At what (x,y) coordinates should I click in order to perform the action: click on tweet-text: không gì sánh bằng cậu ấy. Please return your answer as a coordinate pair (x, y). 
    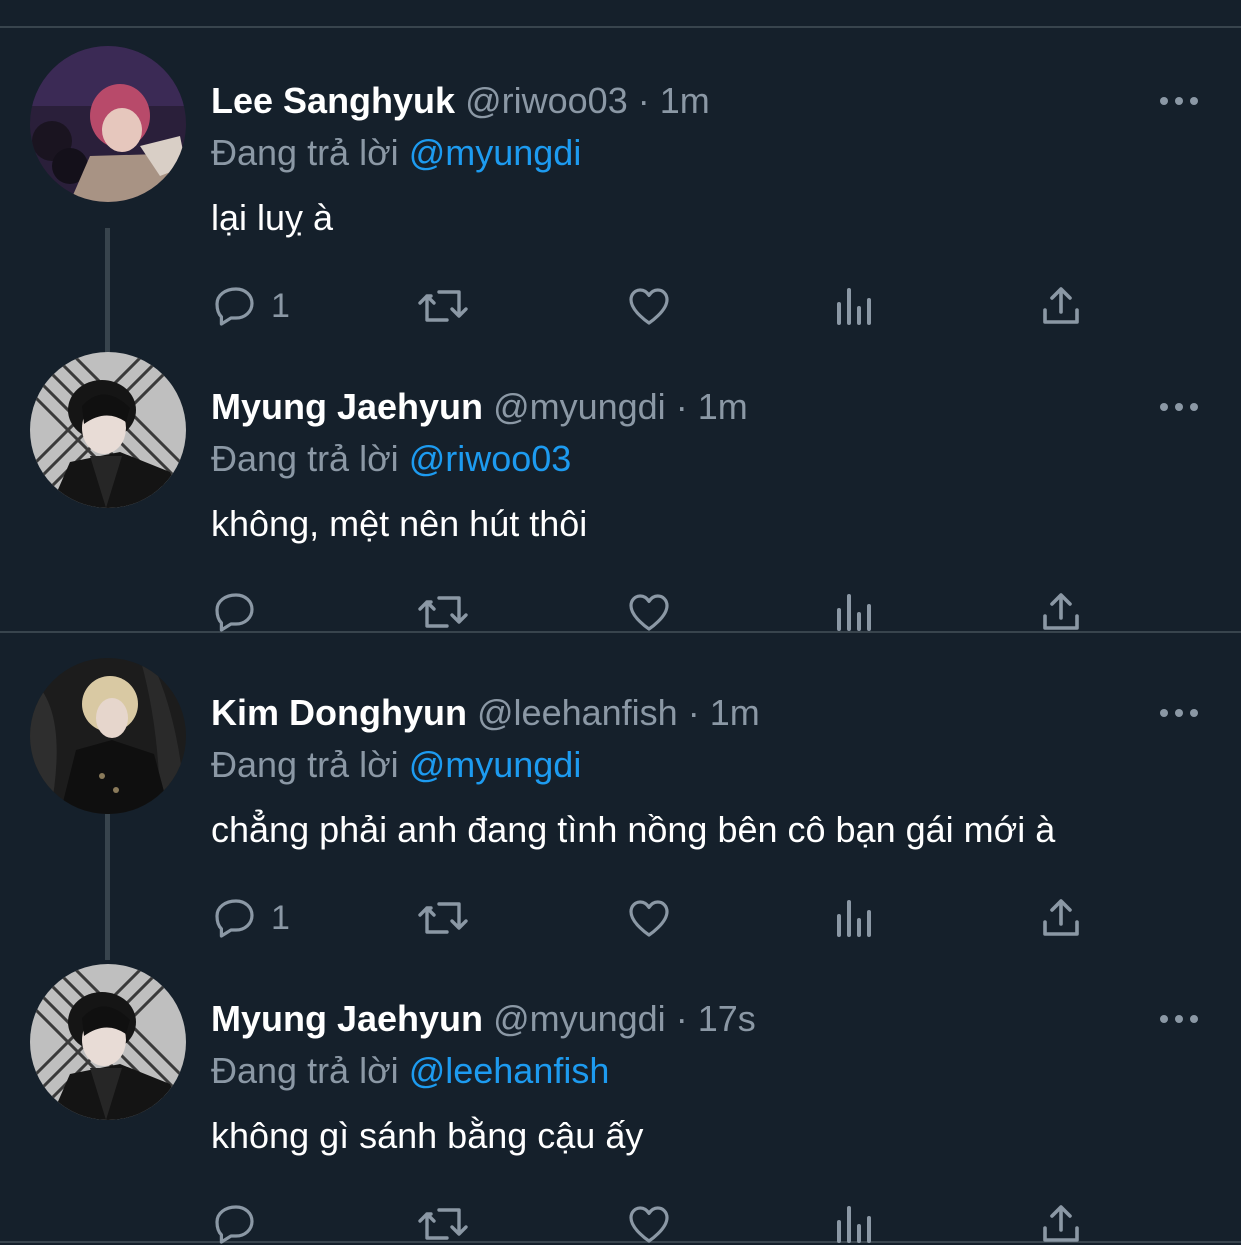
    Looking at the image, I should click on (427, 1135).